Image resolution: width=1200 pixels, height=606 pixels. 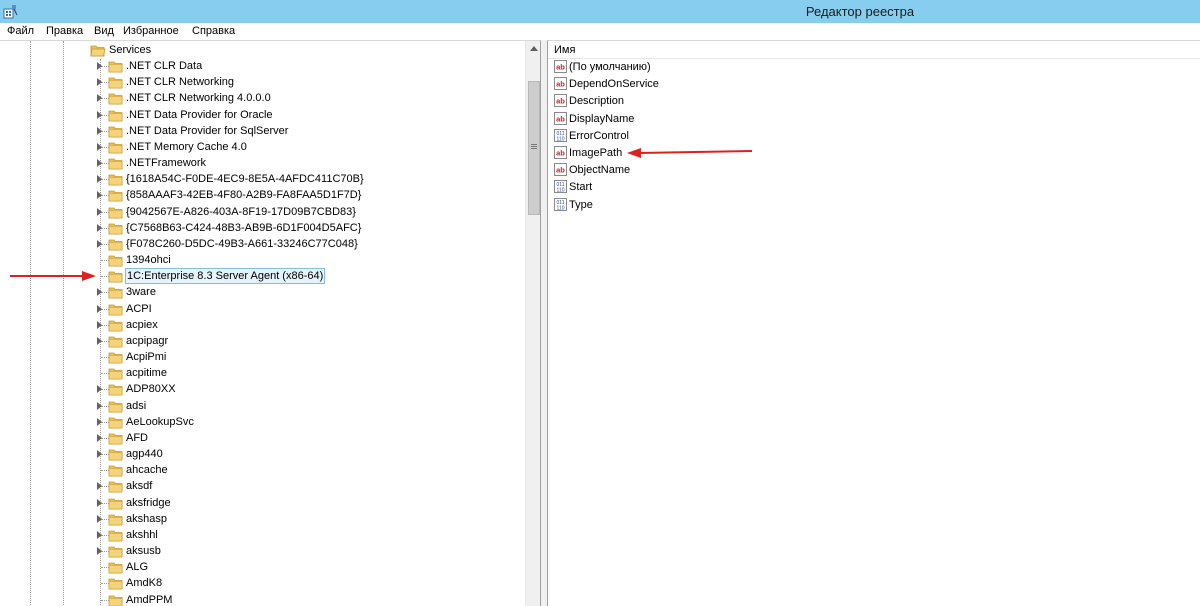 I want to click on tree-item: AmdK8, so click(x=262, y=583).